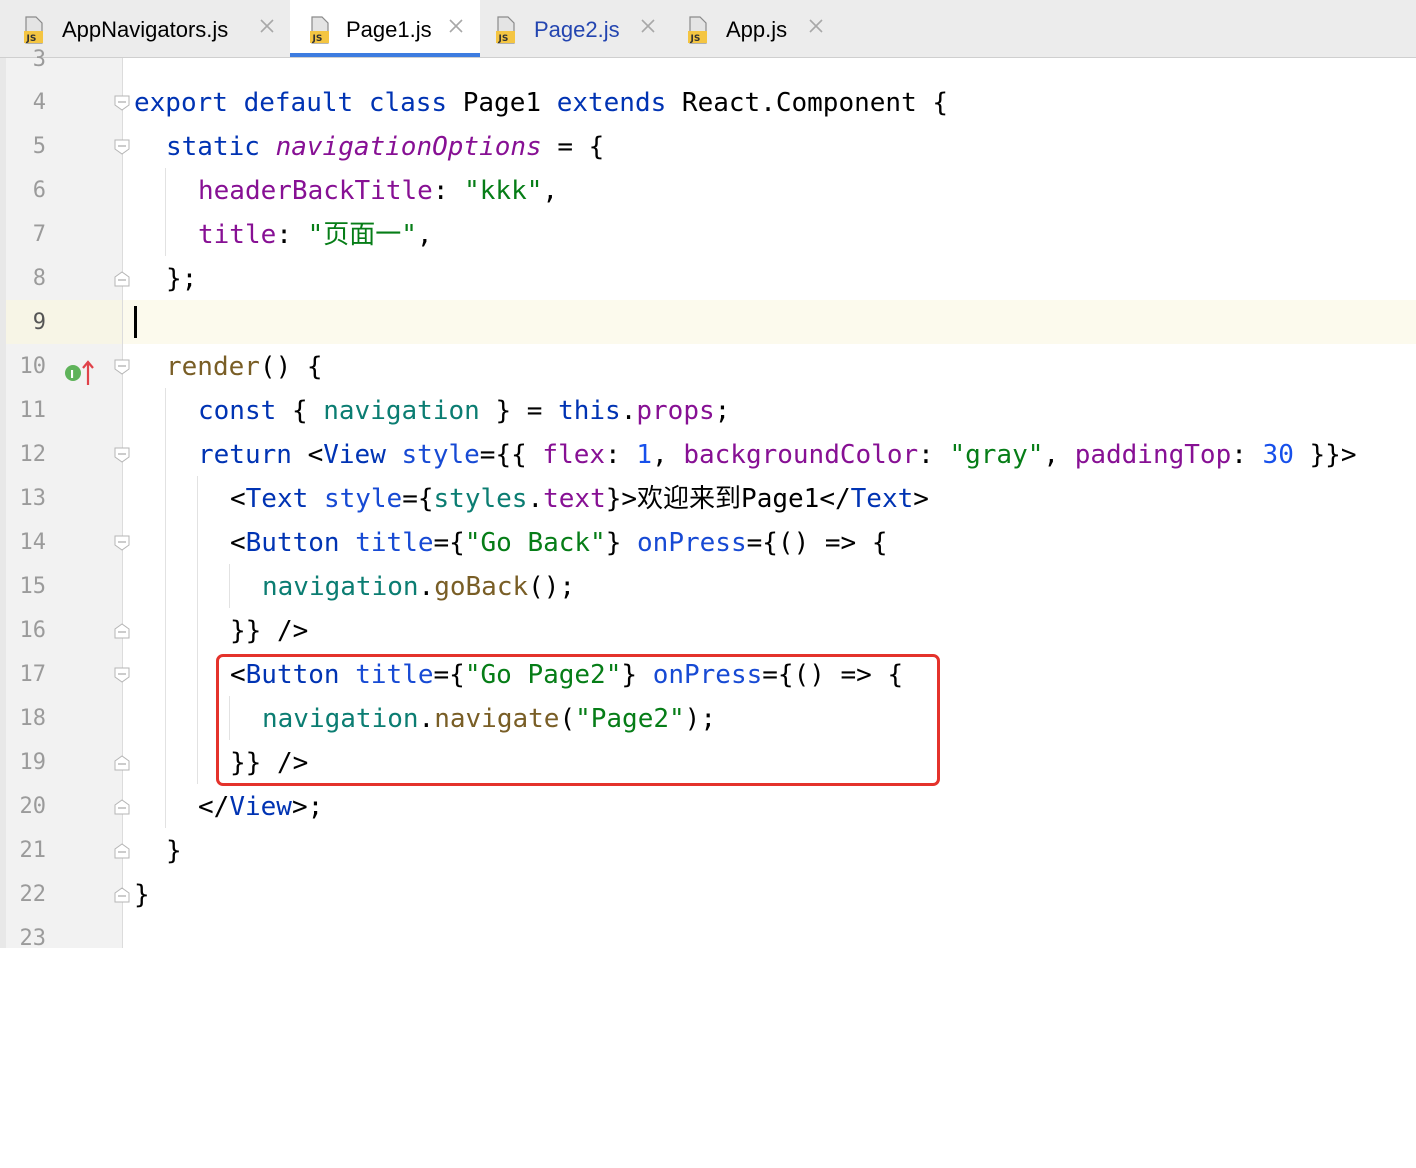 The image size is (1416, 1168). I want to click on line-number: 10, so click(33, 366).